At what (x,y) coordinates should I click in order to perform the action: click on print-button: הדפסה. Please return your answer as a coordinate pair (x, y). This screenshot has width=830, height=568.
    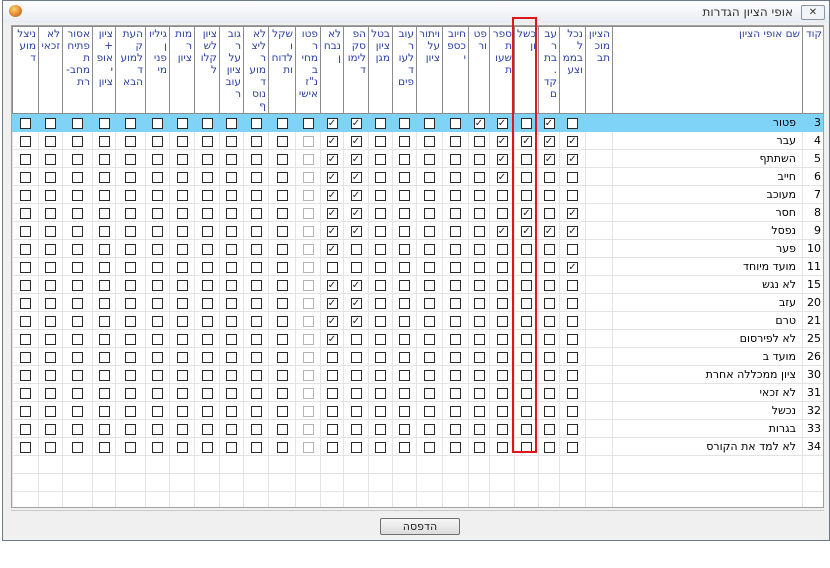
    Looking at the image, I should click on (420, 526).